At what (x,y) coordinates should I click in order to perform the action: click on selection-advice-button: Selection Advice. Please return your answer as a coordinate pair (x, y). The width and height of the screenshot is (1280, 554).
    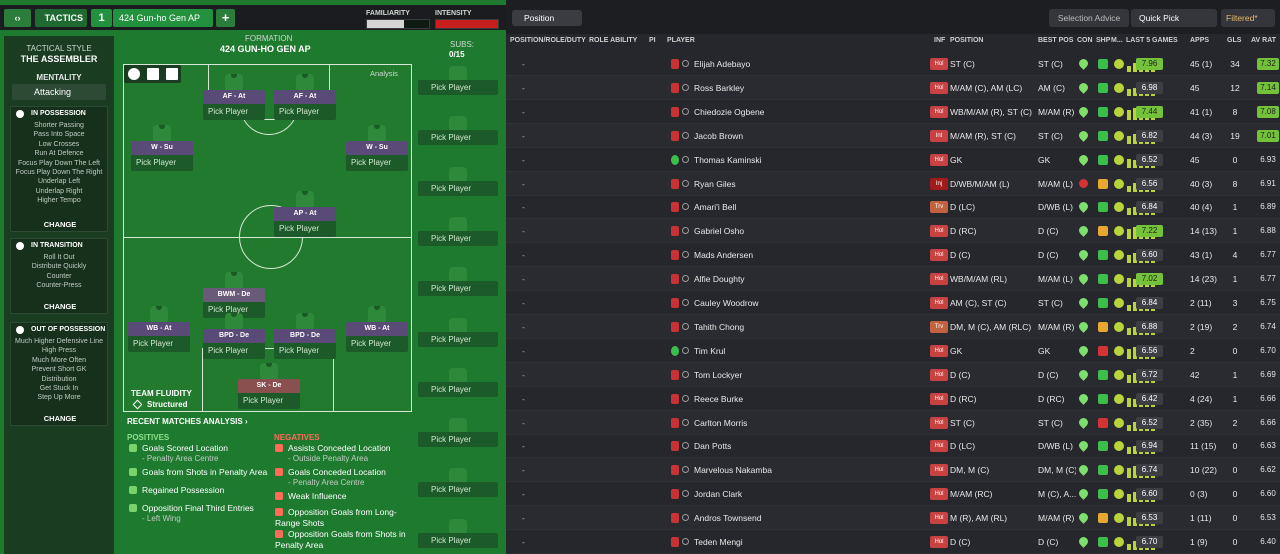
    Looking at the image, I should click on (1089, 18).